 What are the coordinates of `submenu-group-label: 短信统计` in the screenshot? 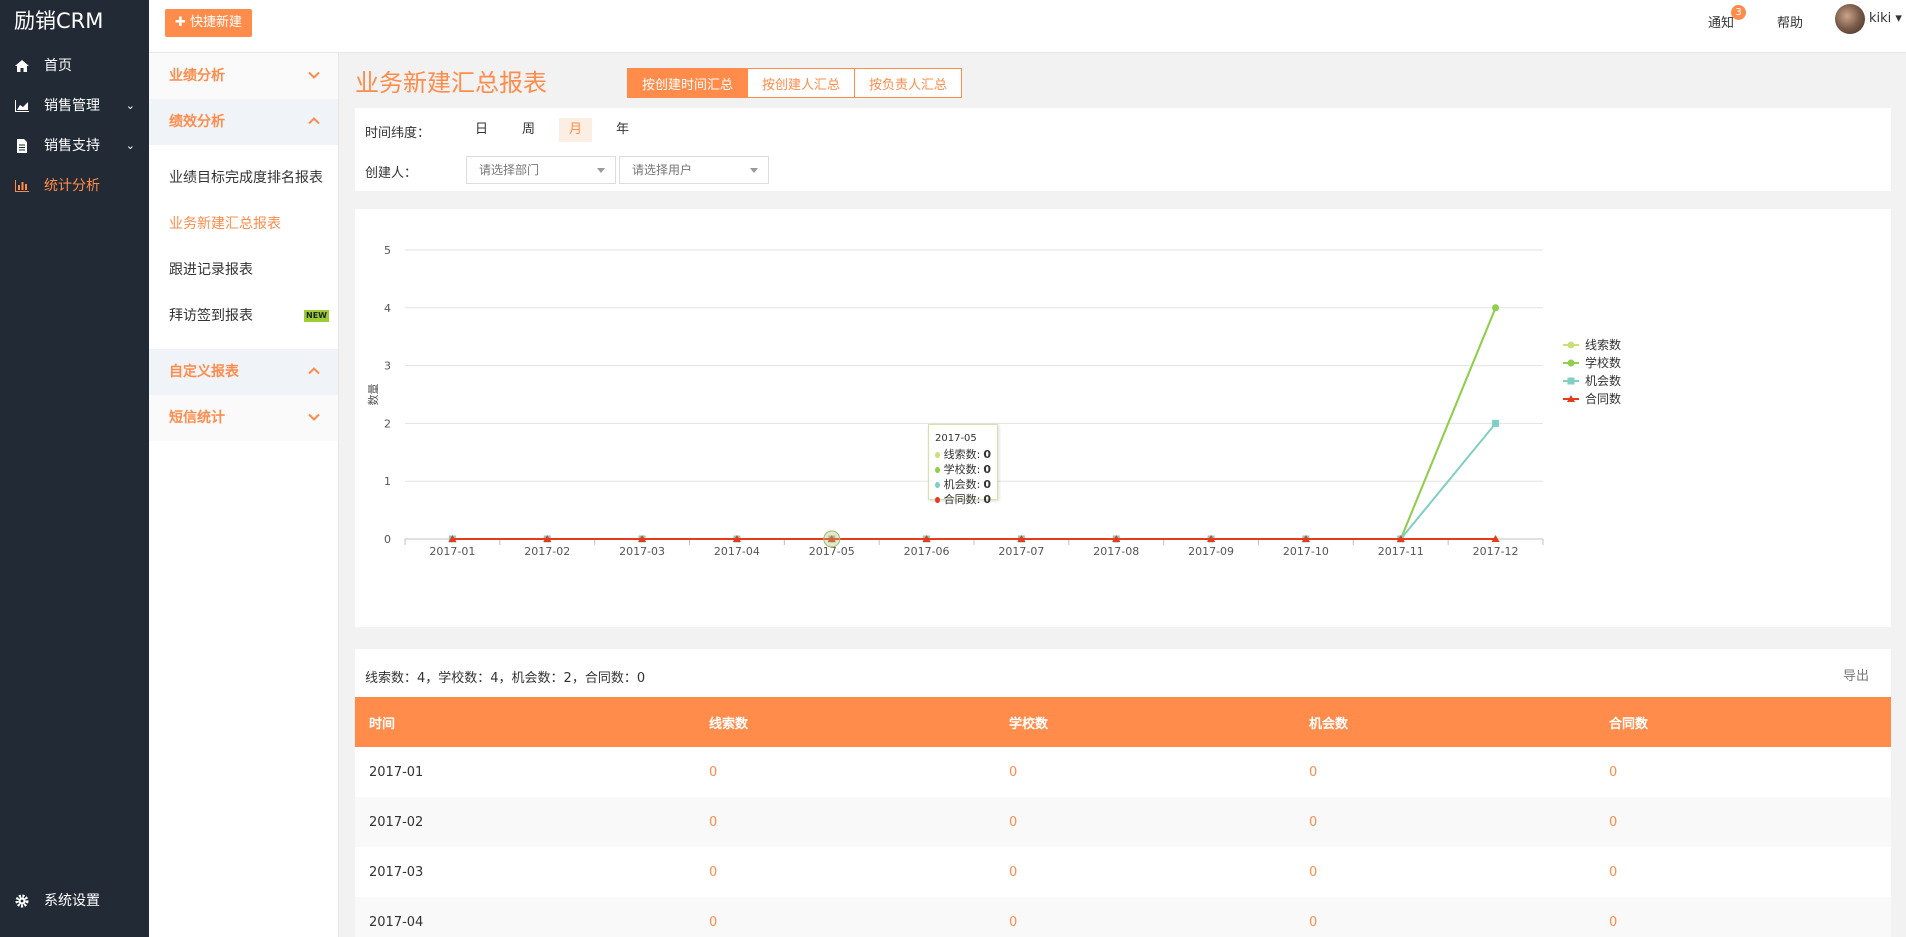 It's located at (197, 418).